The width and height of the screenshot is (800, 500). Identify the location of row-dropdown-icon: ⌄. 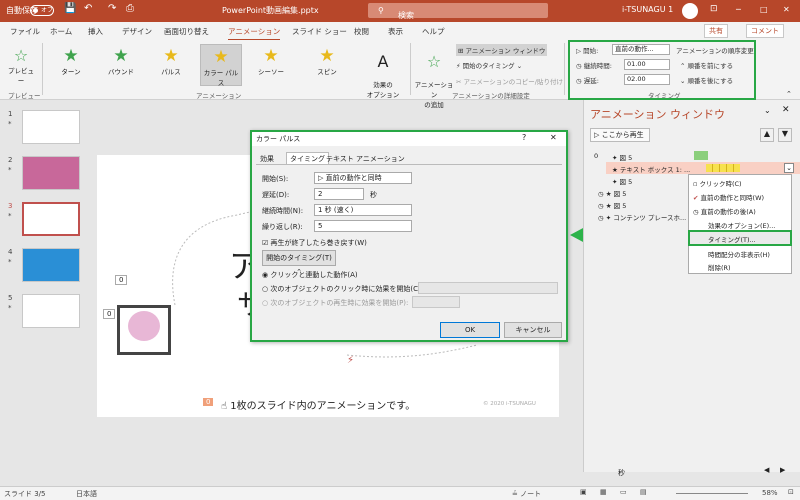
(789, 168).